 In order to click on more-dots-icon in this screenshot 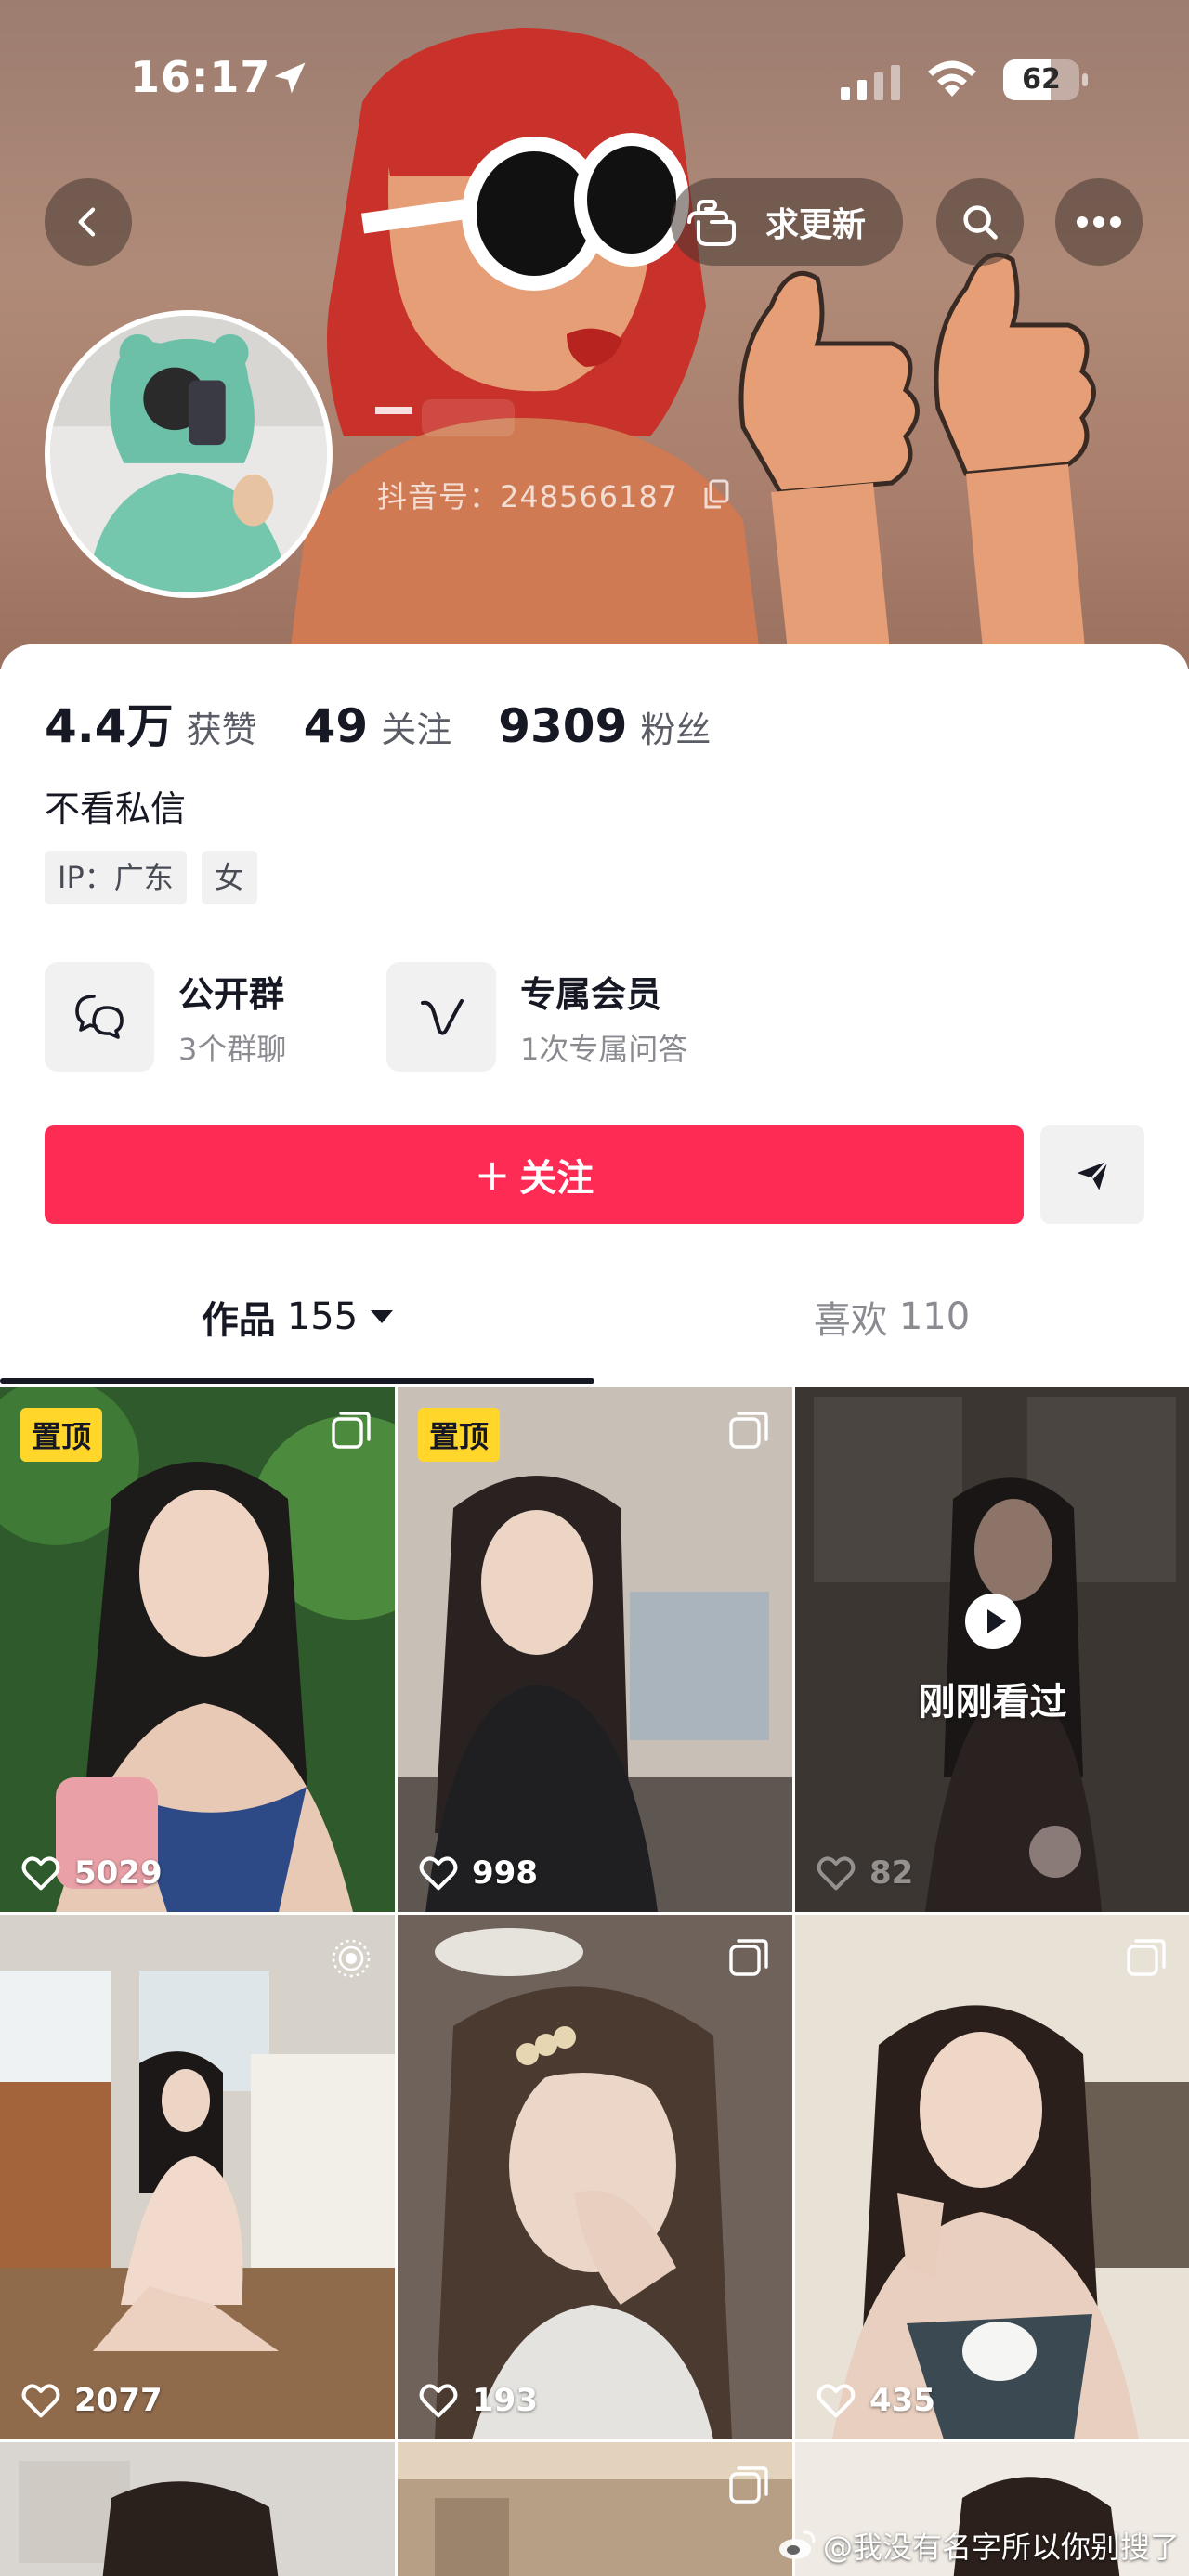, I will do `click(1099, 222)`.